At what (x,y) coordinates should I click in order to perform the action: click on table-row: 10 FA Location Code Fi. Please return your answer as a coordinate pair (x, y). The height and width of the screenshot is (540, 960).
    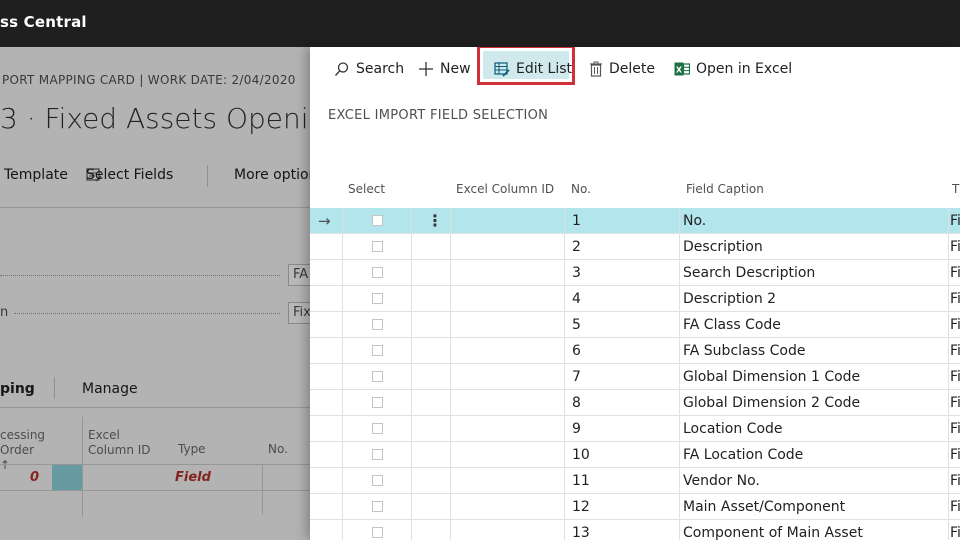
    Looking at the image, I should click on (635, 455).